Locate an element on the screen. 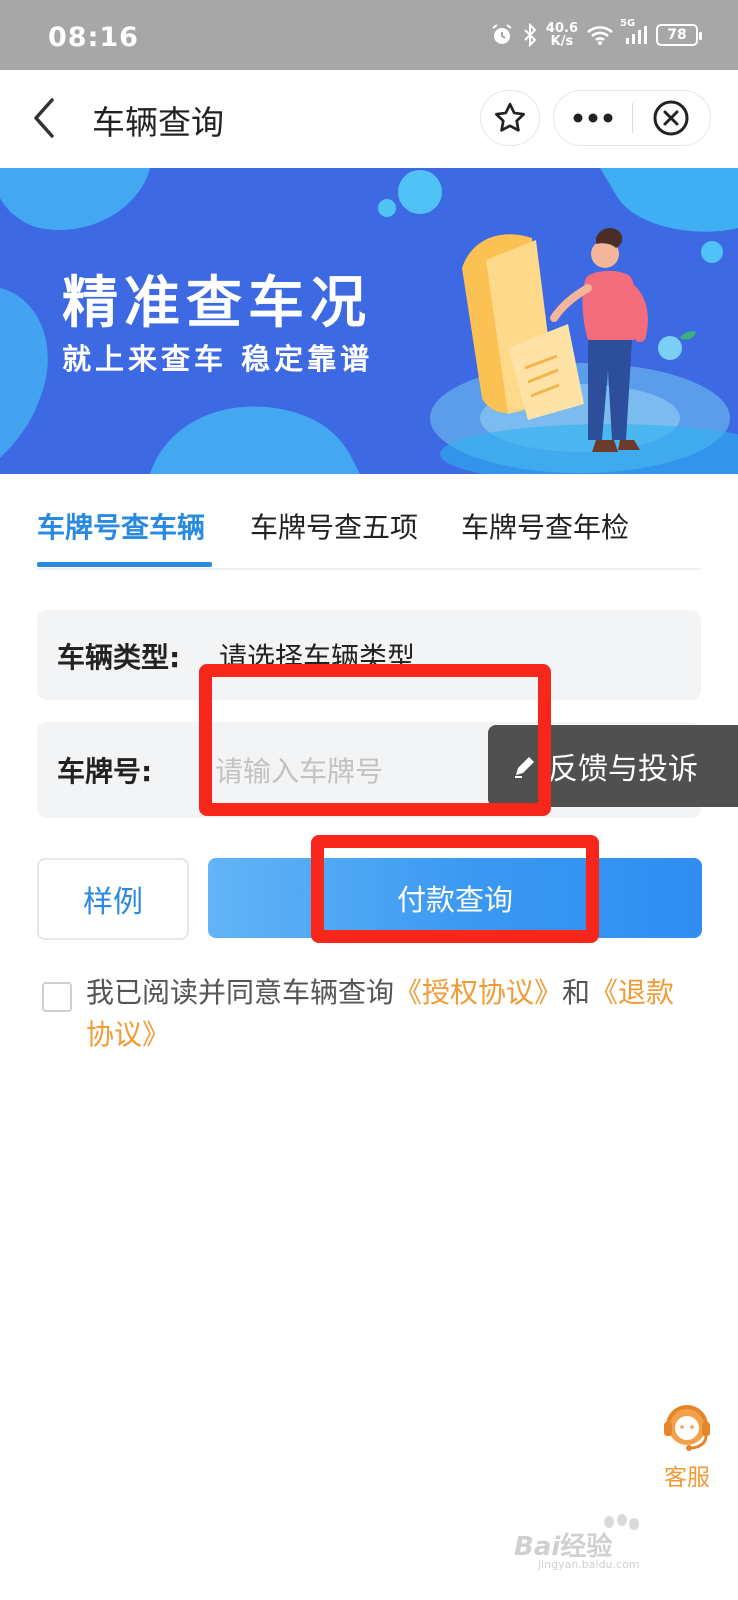 The height and width of the screenshot is (1600, 738). agreement-checkbox is located at coordinates (57, 997).